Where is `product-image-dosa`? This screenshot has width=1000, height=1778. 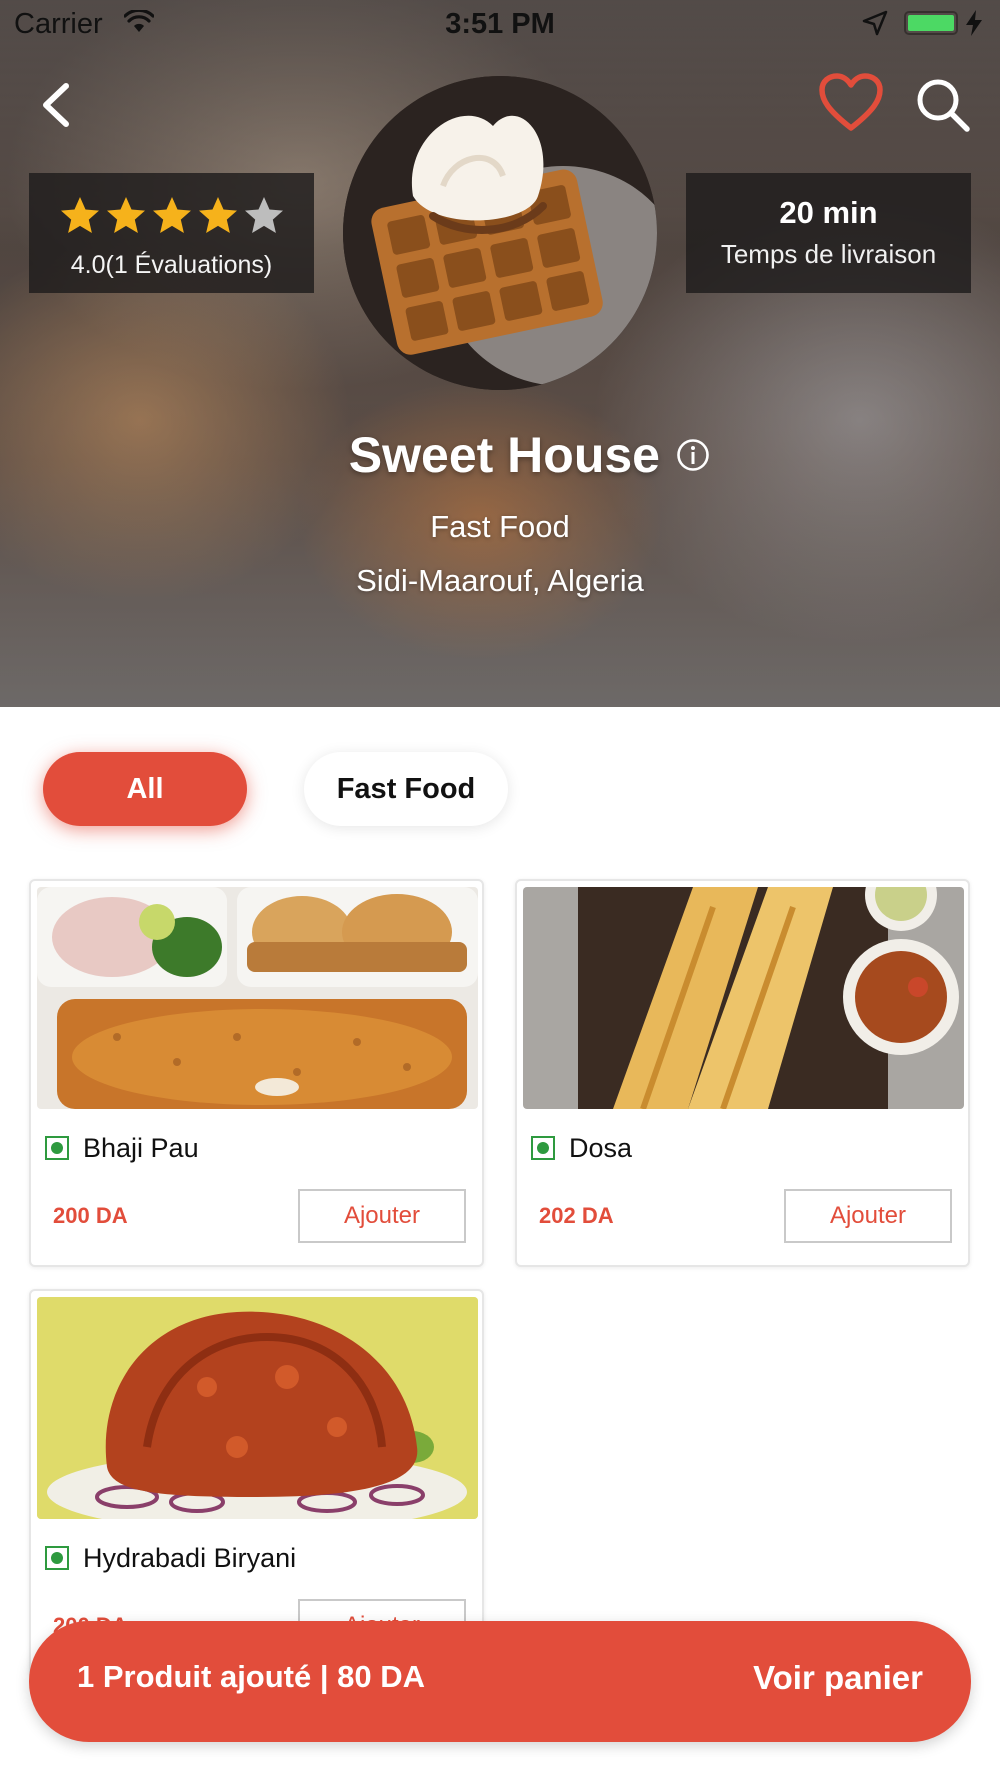
product-image-dosa is located at coordinates (743, 998).